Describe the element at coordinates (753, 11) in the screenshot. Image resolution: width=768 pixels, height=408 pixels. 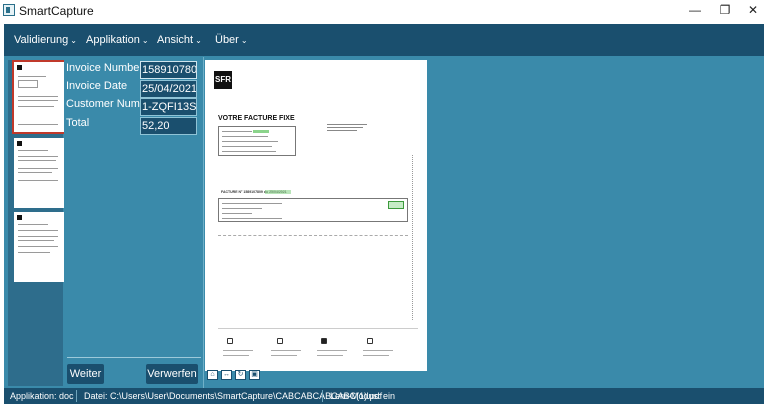
I see `close-icon: ✕` at that location.